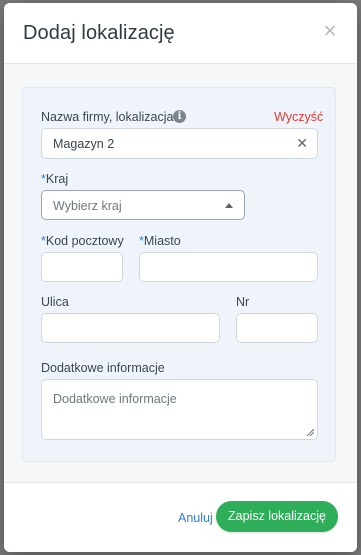  What do you see at coordinates (228, 267) in the screenshot?
I see `city-input` at bounding box center [228, 267].